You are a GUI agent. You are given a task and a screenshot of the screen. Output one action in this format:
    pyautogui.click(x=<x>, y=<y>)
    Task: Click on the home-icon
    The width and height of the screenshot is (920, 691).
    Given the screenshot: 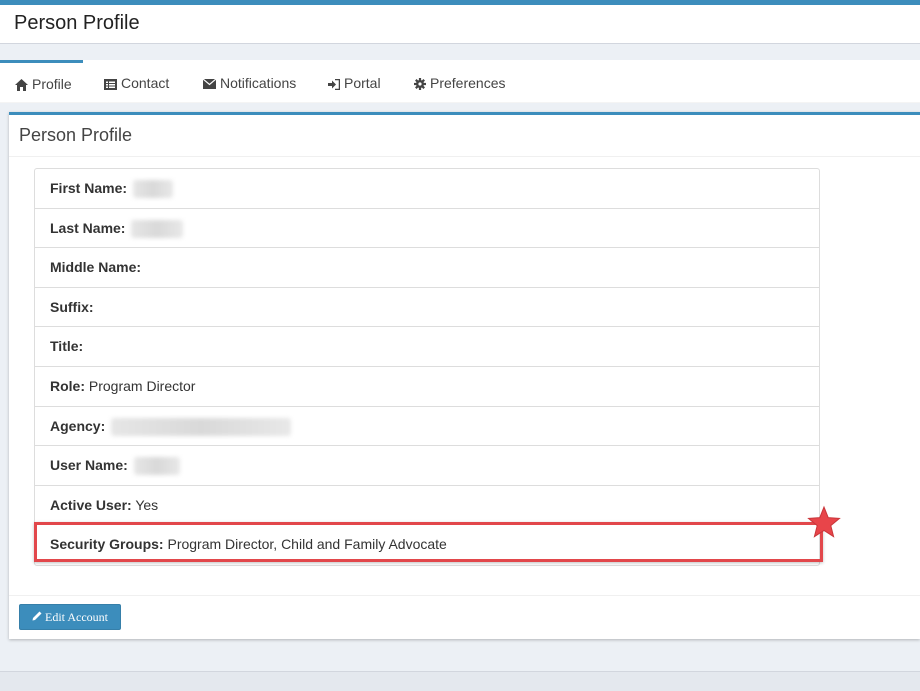 What is the action you would take?
    pyautogui.click(x=21, y=85)
    